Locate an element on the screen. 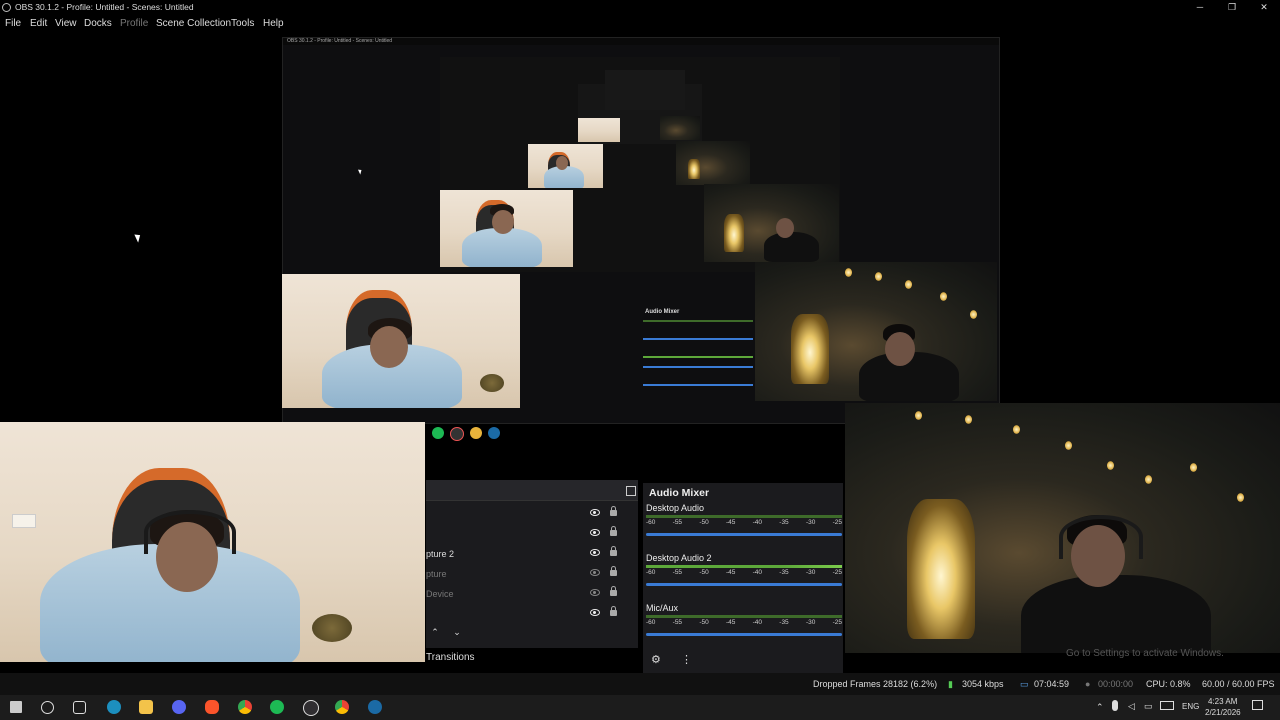 The height and width of the screenshot is (720, 1280). audio-more-icon: ⋮ is located at coordinates (686, 659).